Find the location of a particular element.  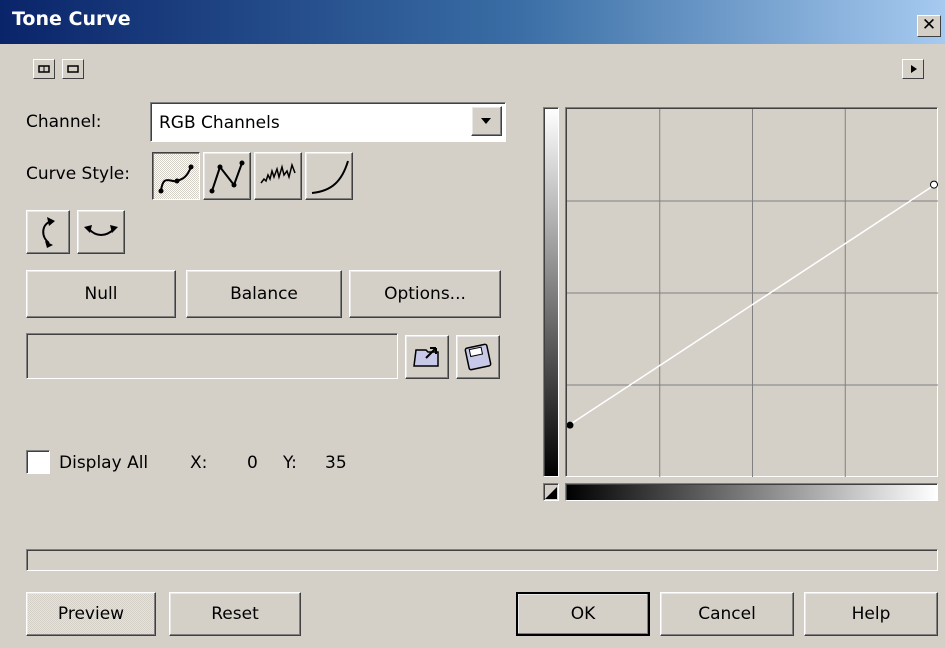

flip-horizontal-button is located at coordinates (101, 232).